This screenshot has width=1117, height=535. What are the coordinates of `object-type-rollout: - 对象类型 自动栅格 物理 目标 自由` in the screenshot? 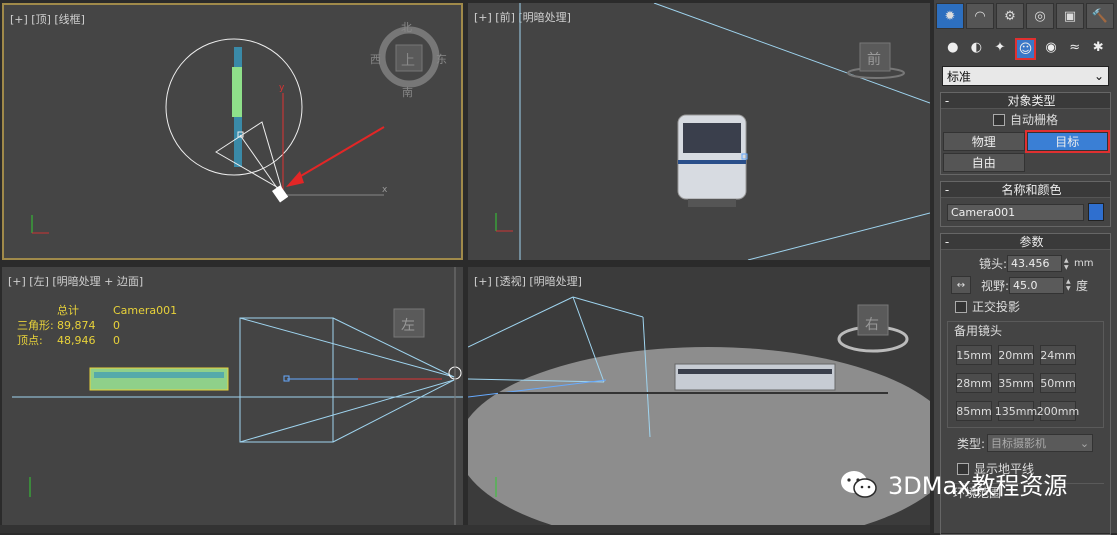 It's located at (1025, 133).